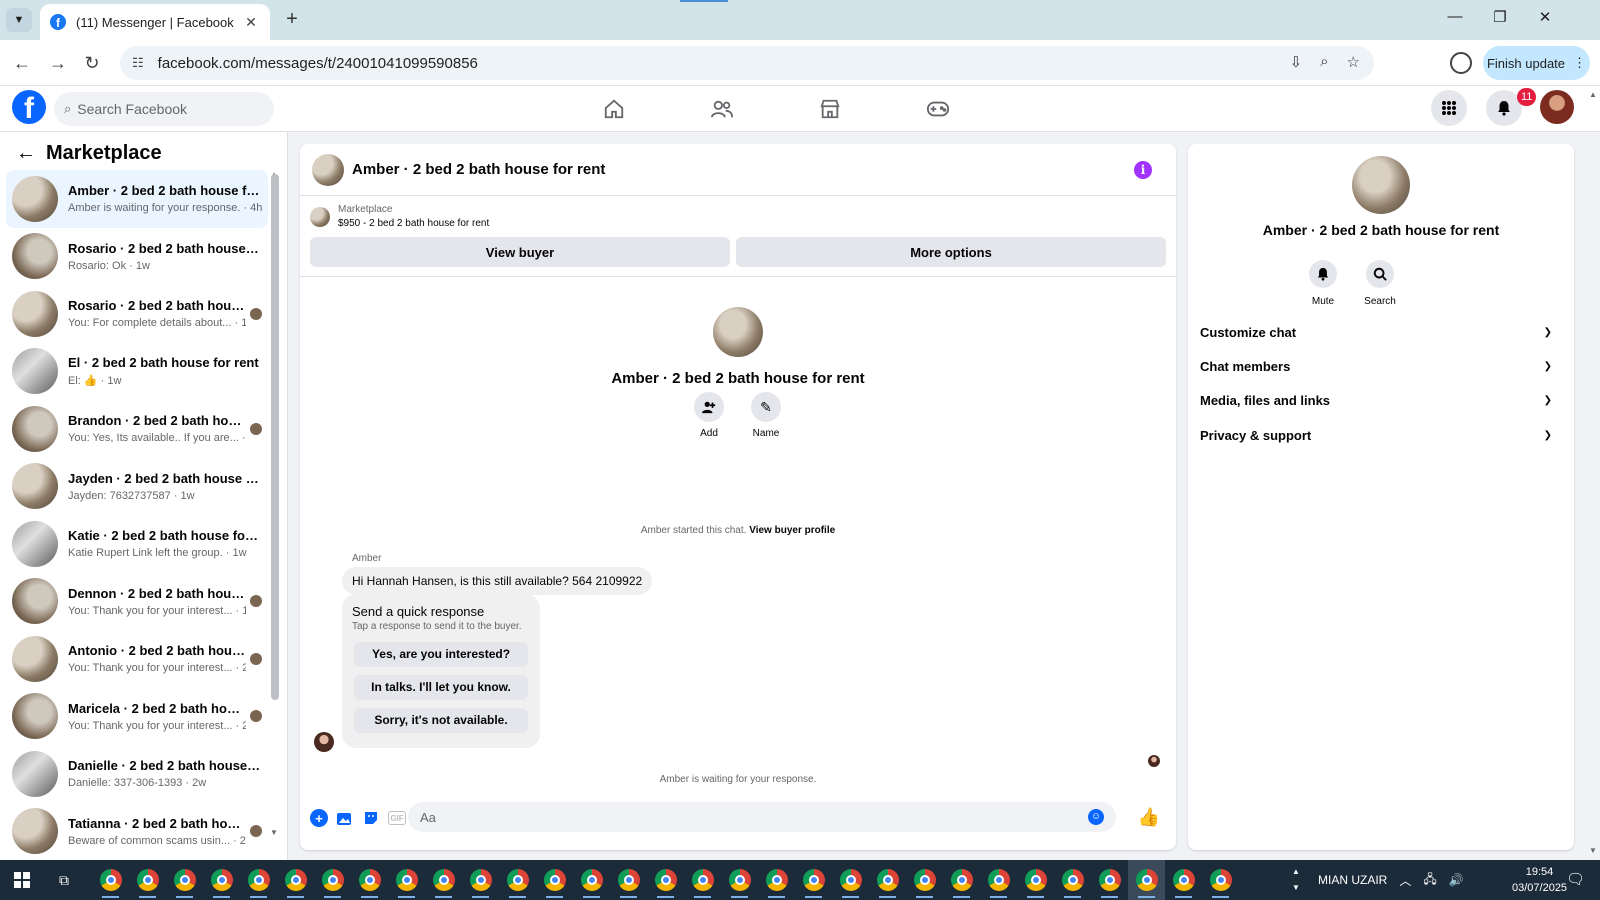 The image size is (1600, 900). Describe the element at coordinates (292, 20) in the screenshot. I see `new-tab-plus-icon: +` at that location.